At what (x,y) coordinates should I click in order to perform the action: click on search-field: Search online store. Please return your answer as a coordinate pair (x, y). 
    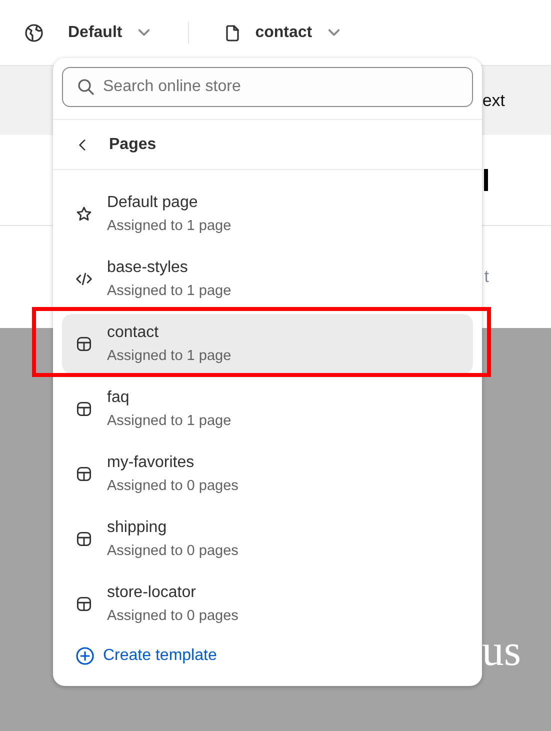
    Looking at the image, I should click on (267, 87).